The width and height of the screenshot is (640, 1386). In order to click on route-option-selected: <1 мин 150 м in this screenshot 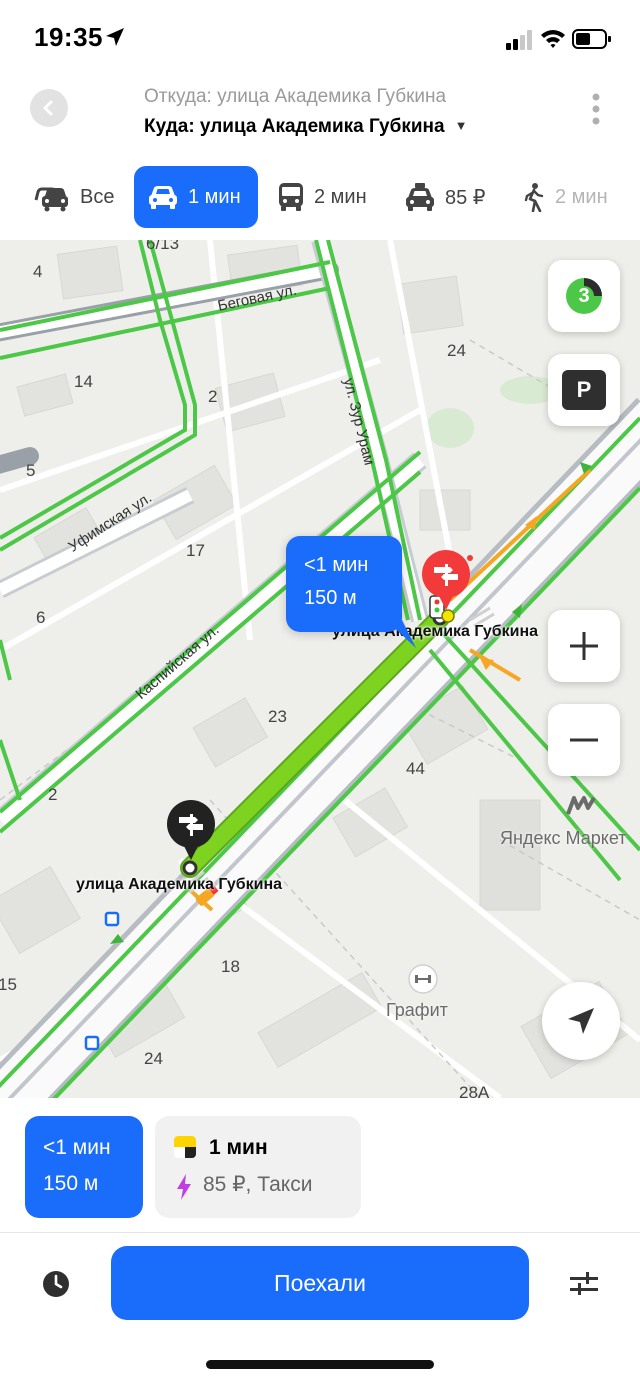, I will do `click(84, 1167)`.